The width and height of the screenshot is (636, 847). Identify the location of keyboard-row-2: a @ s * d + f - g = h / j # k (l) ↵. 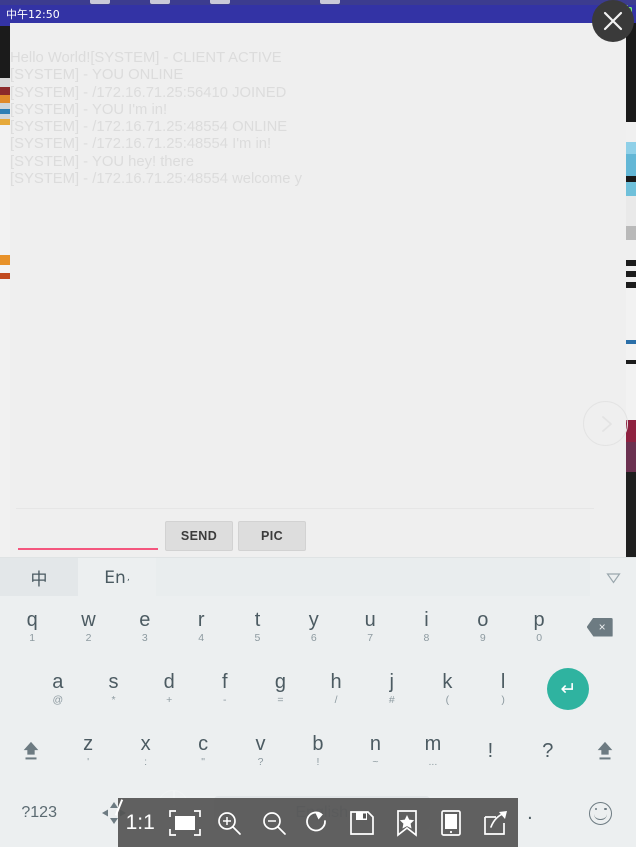
(318, 689).